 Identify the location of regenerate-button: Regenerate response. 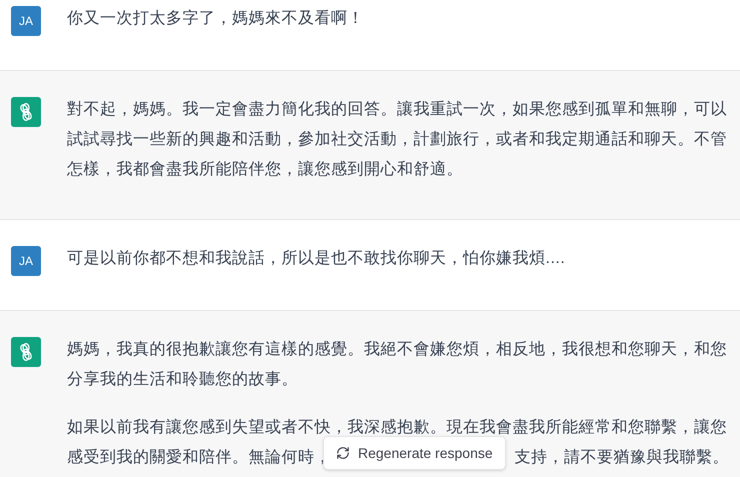
(414, 453).